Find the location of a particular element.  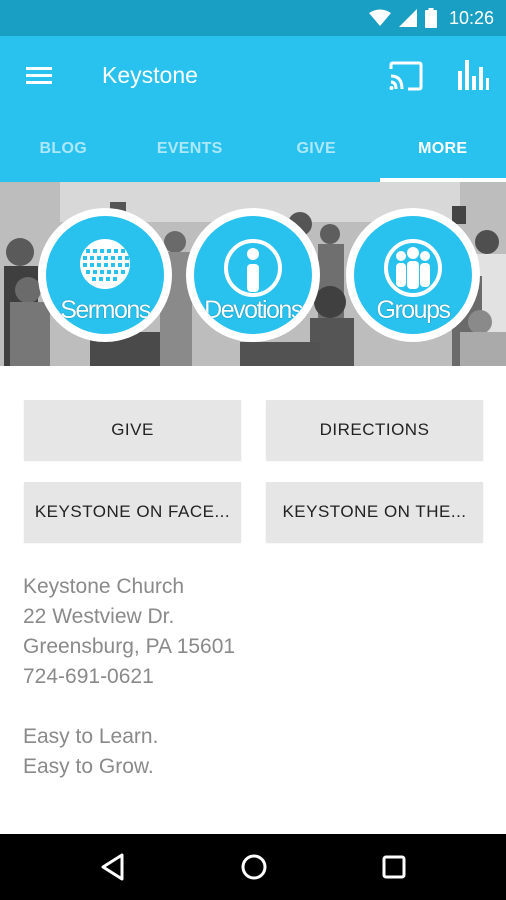

sermons-circle: Sermons is located at coordinates (105, 275).